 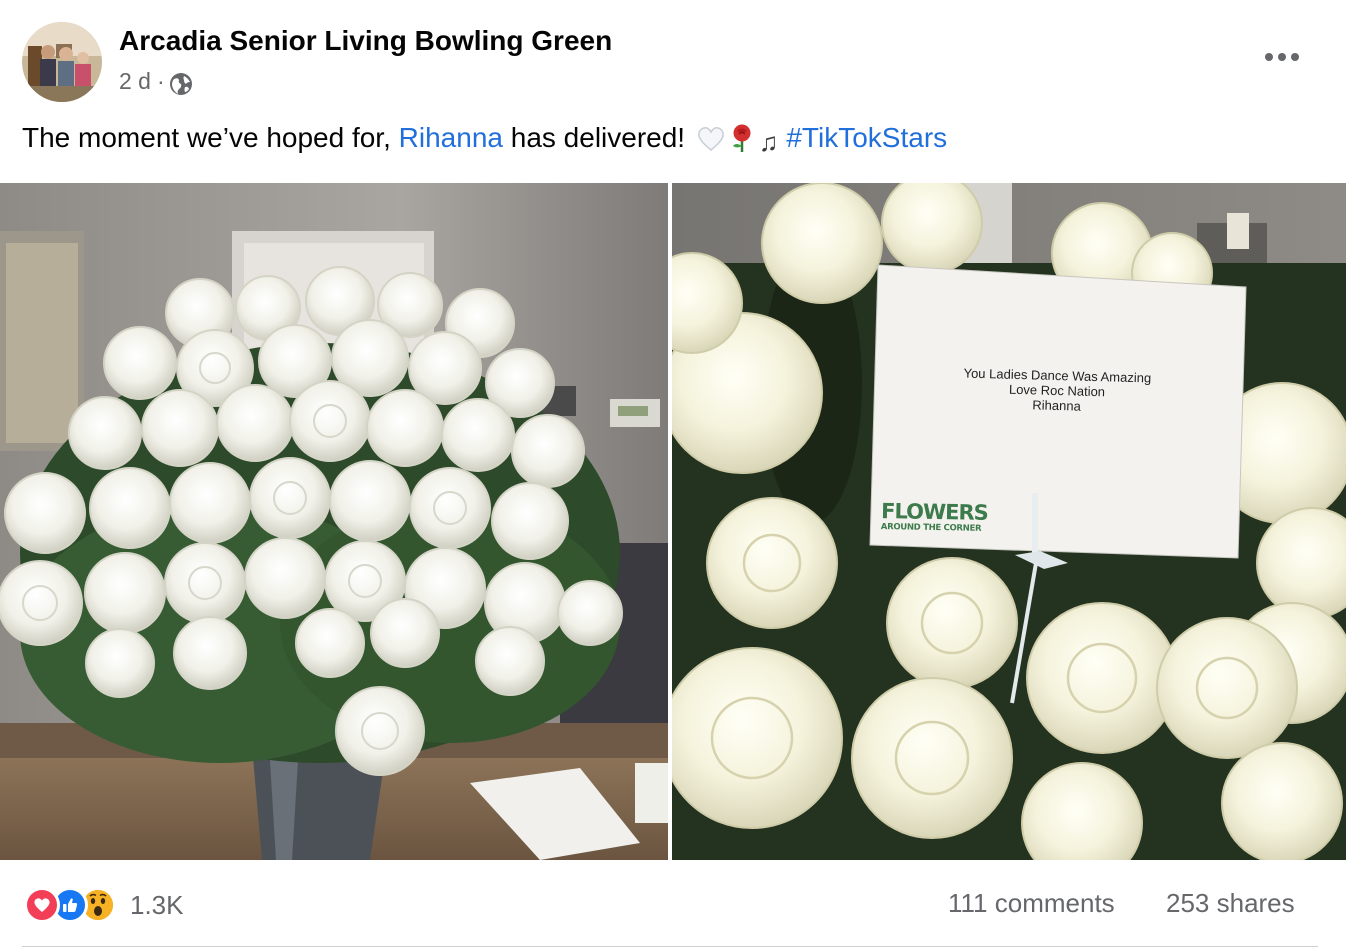 What do you see at coordinates (135, 81) in the screenshot?
I see `post-timestamp: 2 d` at bounding box center [135, 81].